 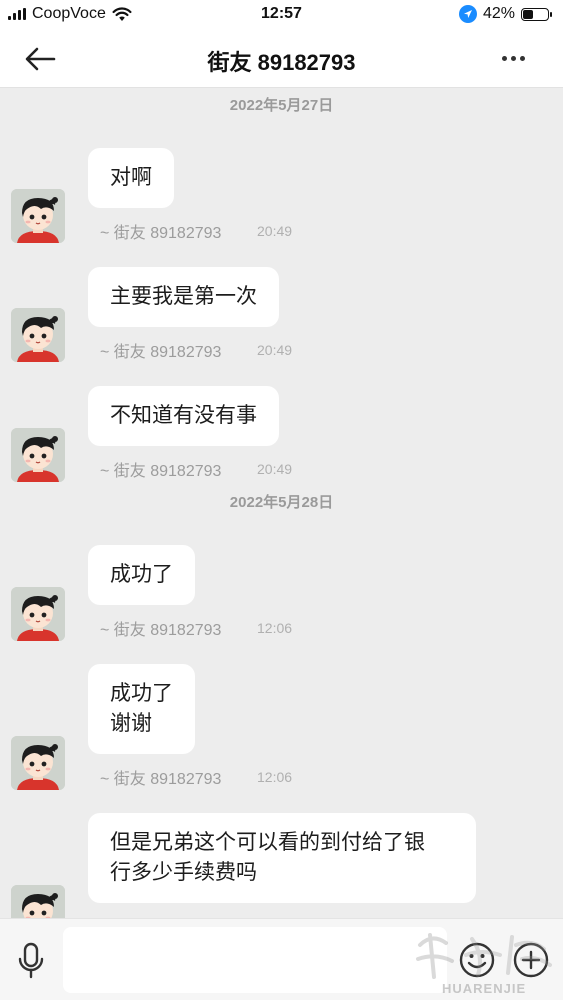 I want to click on composer-bar: HUARENJIE, so click(x=281, y=959).